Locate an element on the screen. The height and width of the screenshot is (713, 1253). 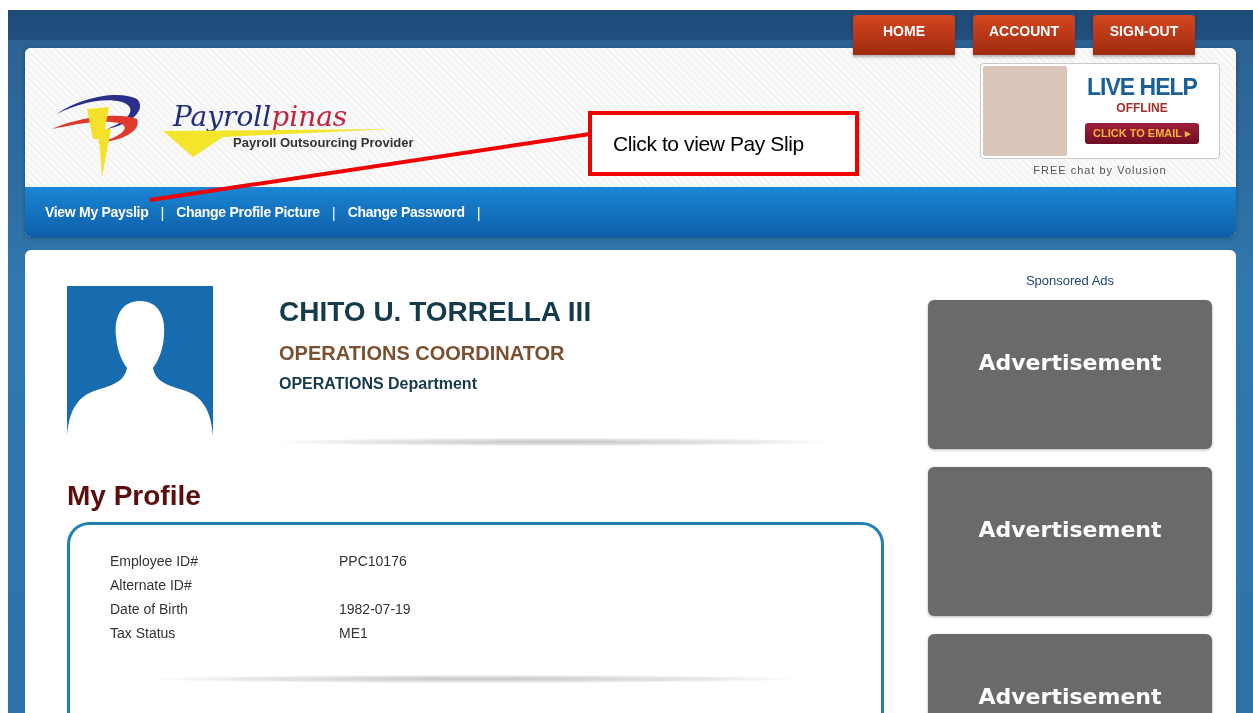
nav-button: SIGN-OUT is located at coordinates (1144, 35).